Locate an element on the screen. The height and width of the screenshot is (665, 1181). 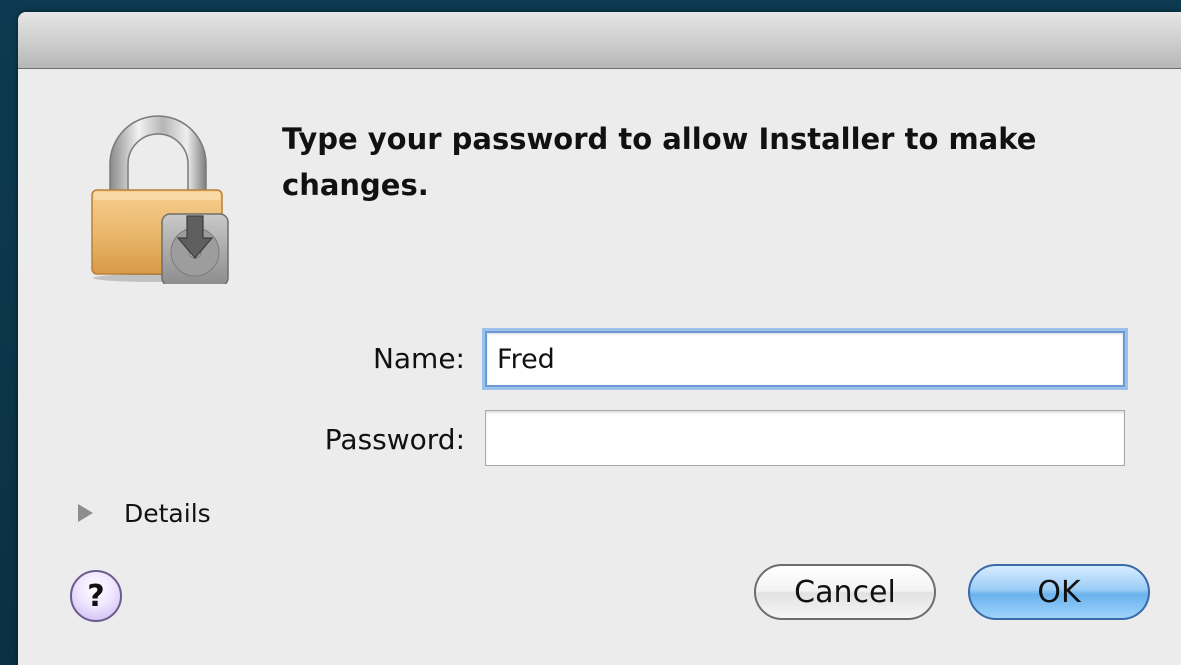
name-label: Name: is located at coordinates (418, 358).